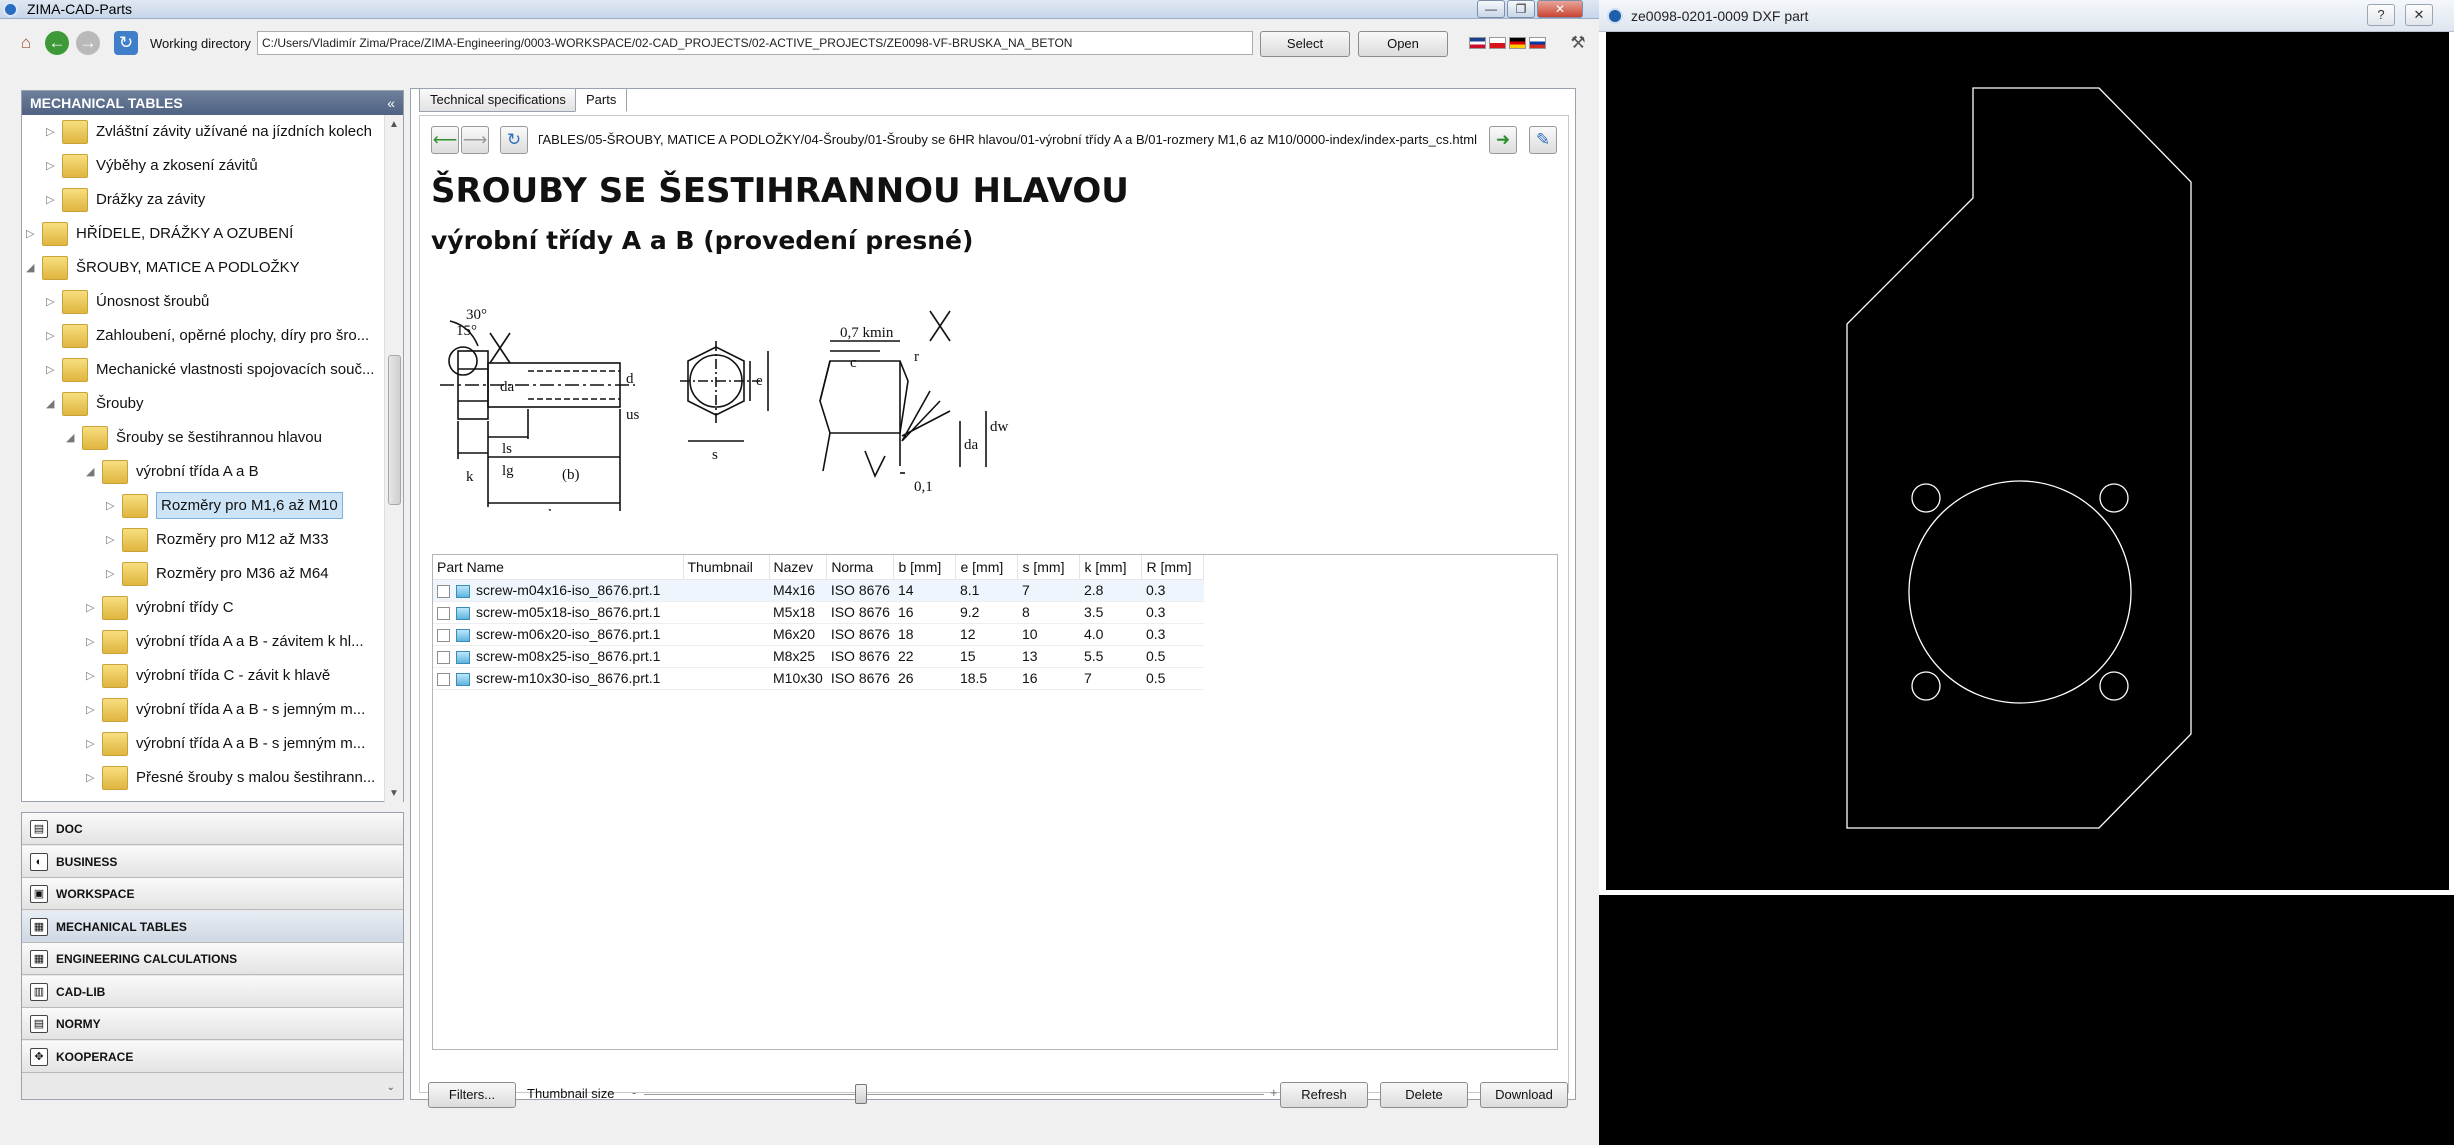  Describe the element at coordinates (1537, 43) in the screenshot. I see `flag-ru-icon` at that location.